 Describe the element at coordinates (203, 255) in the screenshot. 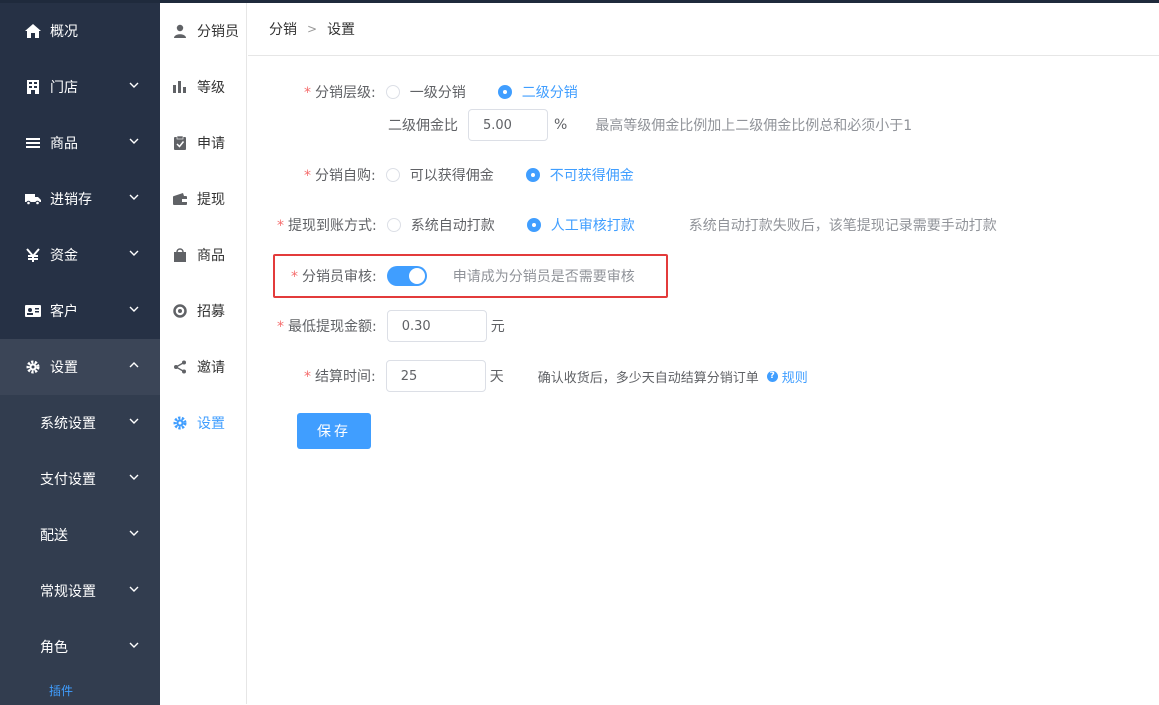

I see `sidebar2-item-products: 商品` at that location.